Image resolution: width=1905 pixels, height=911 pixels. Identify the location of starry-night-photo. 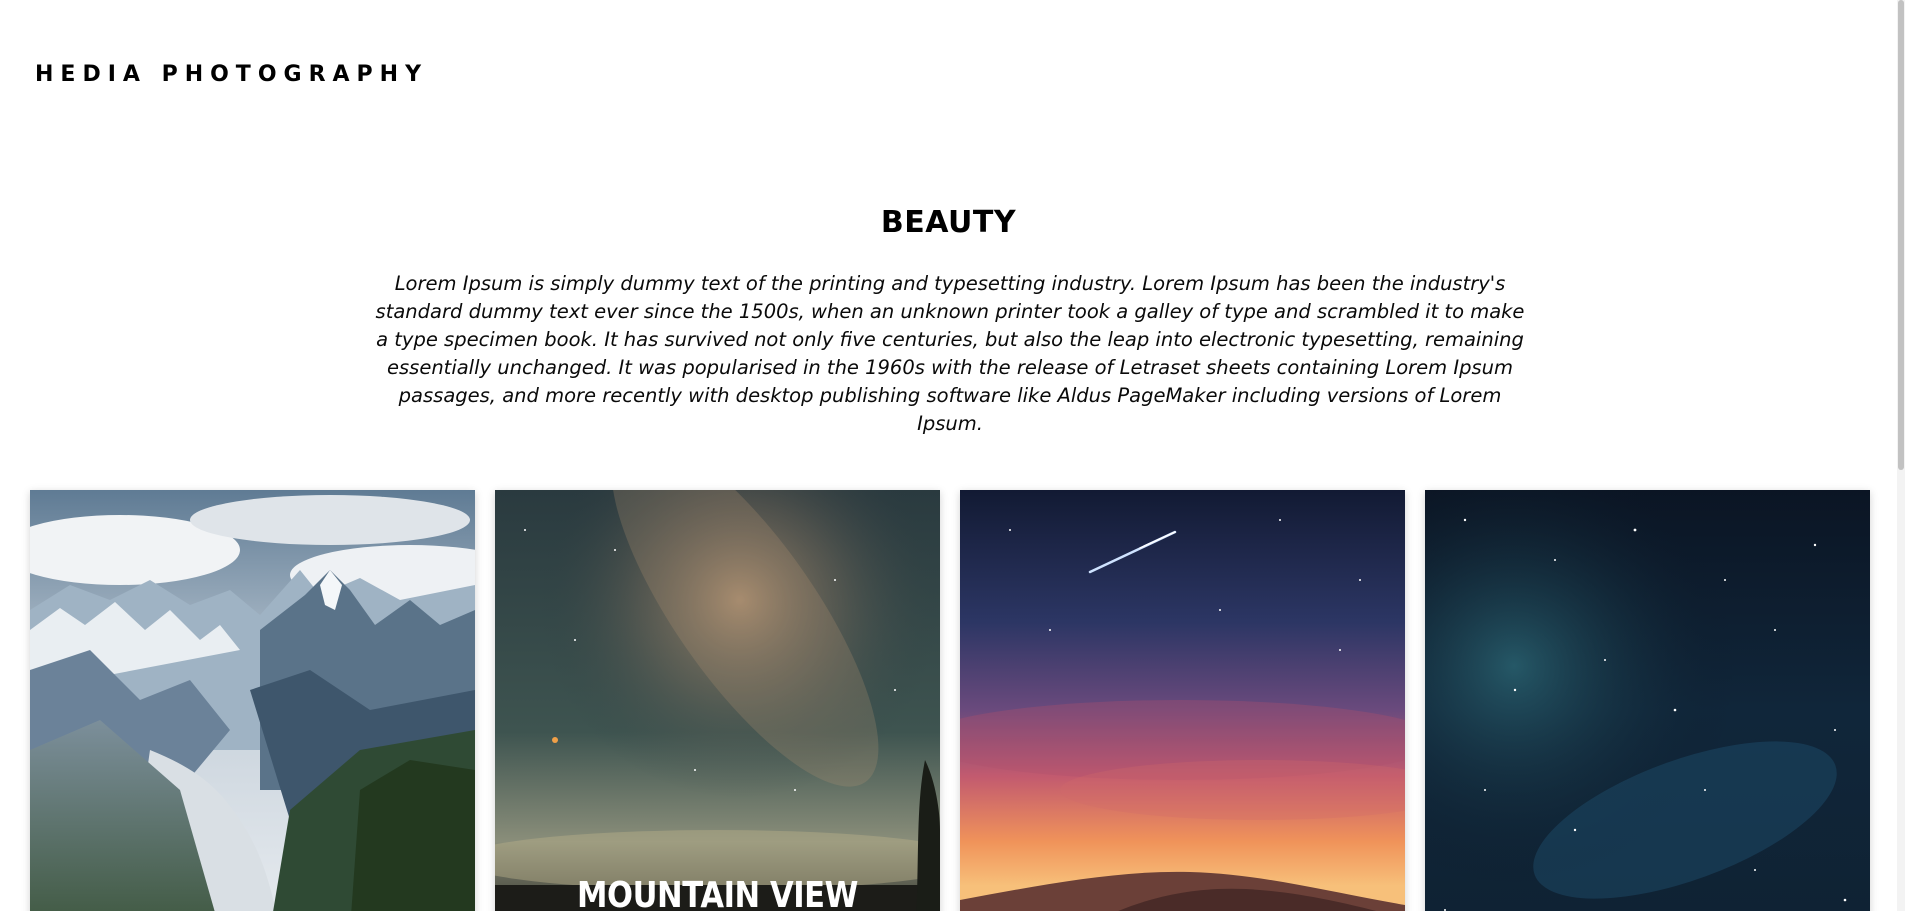
(1647, 700).